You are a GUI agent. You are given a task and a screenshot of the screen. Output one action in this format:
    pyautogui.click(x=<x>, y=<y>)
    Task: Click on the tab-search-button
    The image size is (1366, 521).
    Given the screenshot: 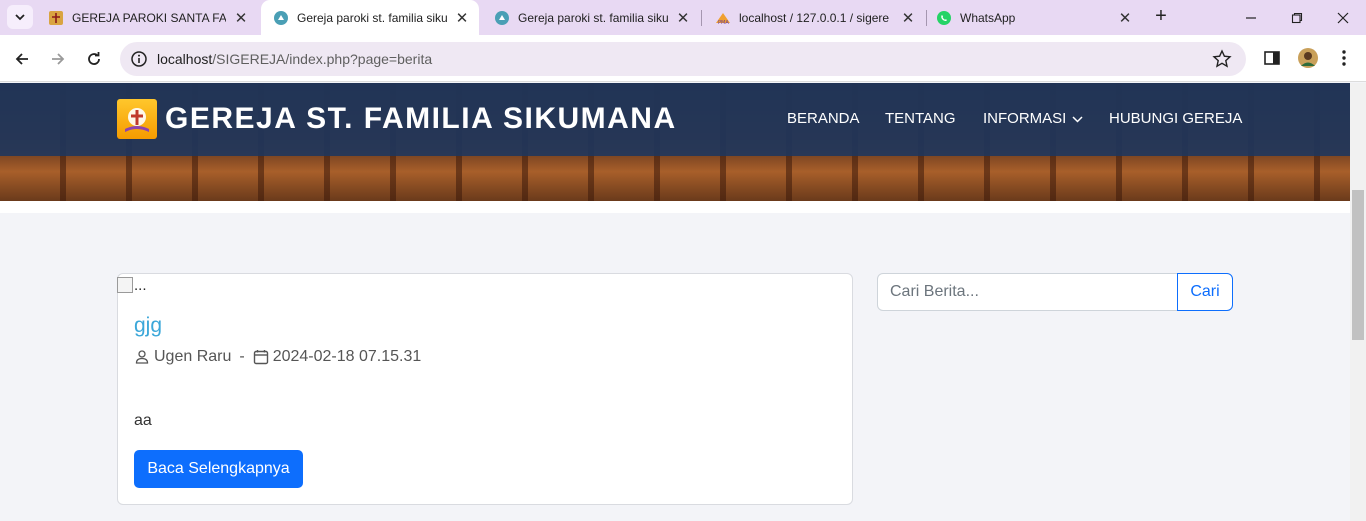 What is the action you would take?
    pyautogui.click(x=20, y=17)
    